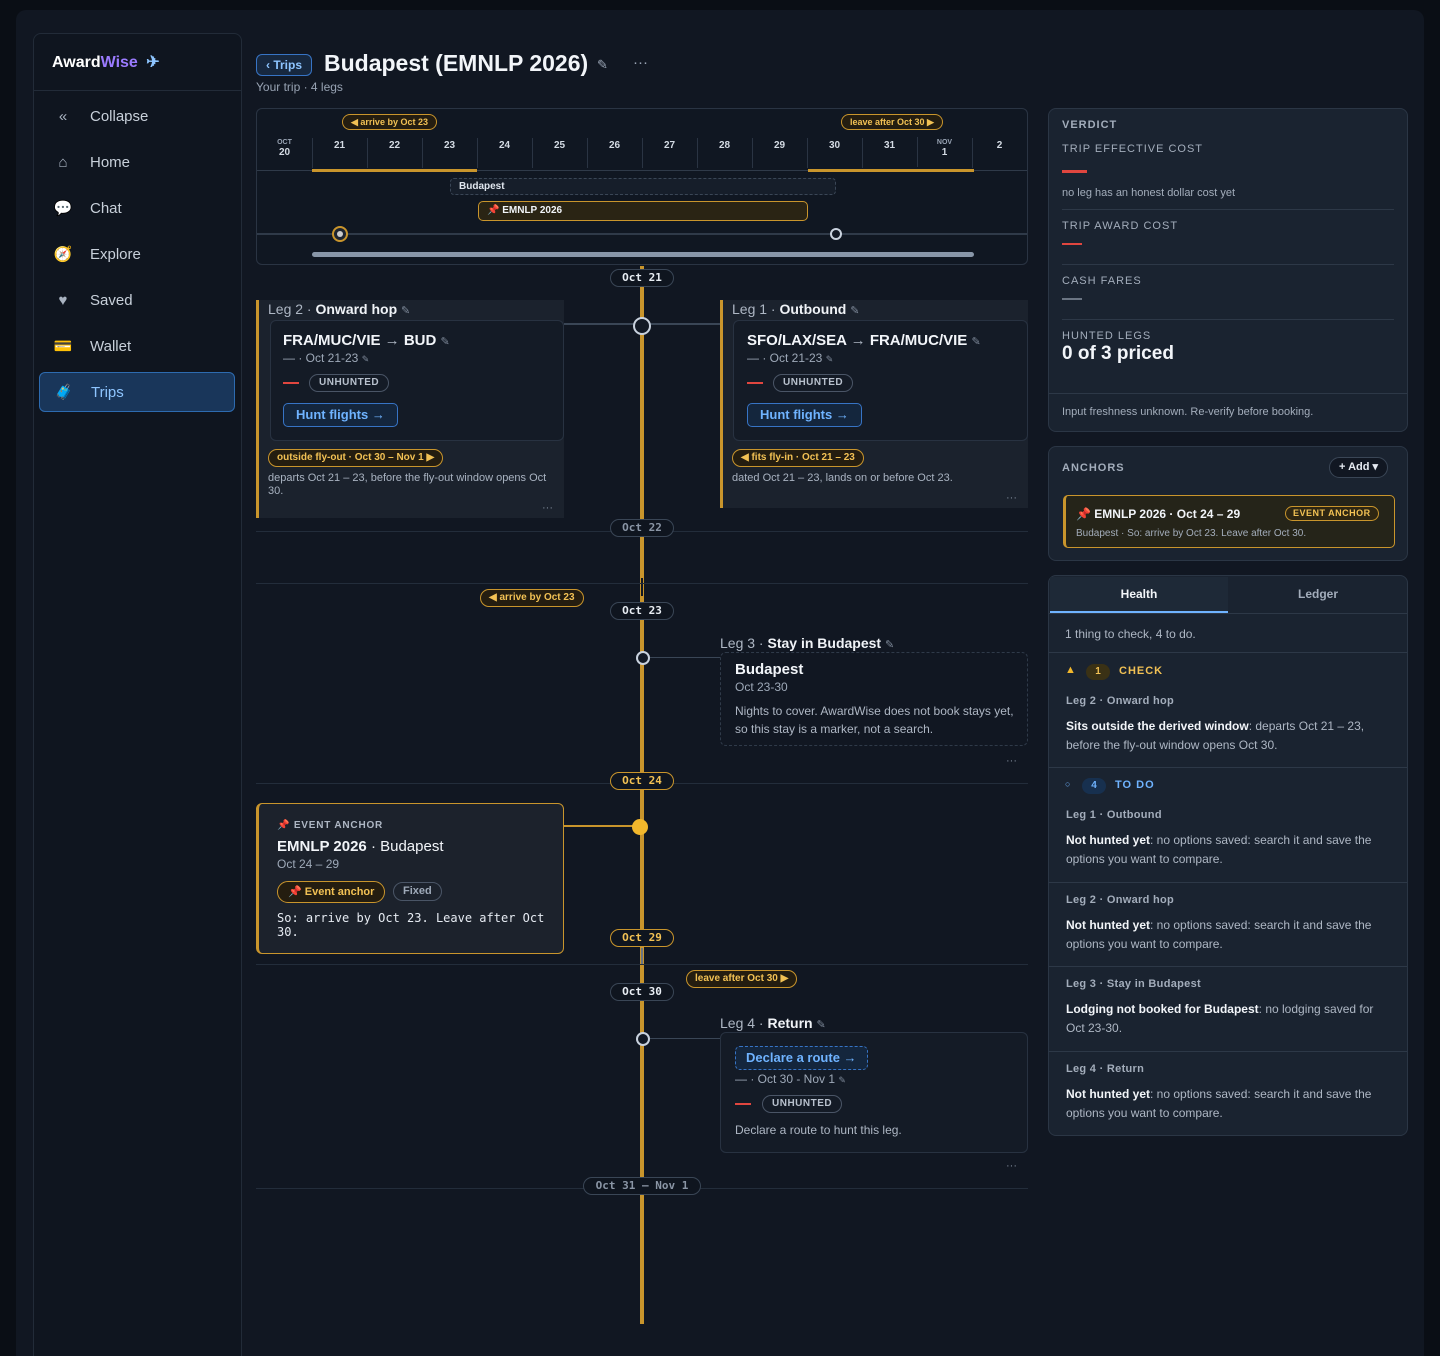  I want to click on window-flag: outside fly-out · Oct 30 – Nov 1 ▶, so click(356, 458).